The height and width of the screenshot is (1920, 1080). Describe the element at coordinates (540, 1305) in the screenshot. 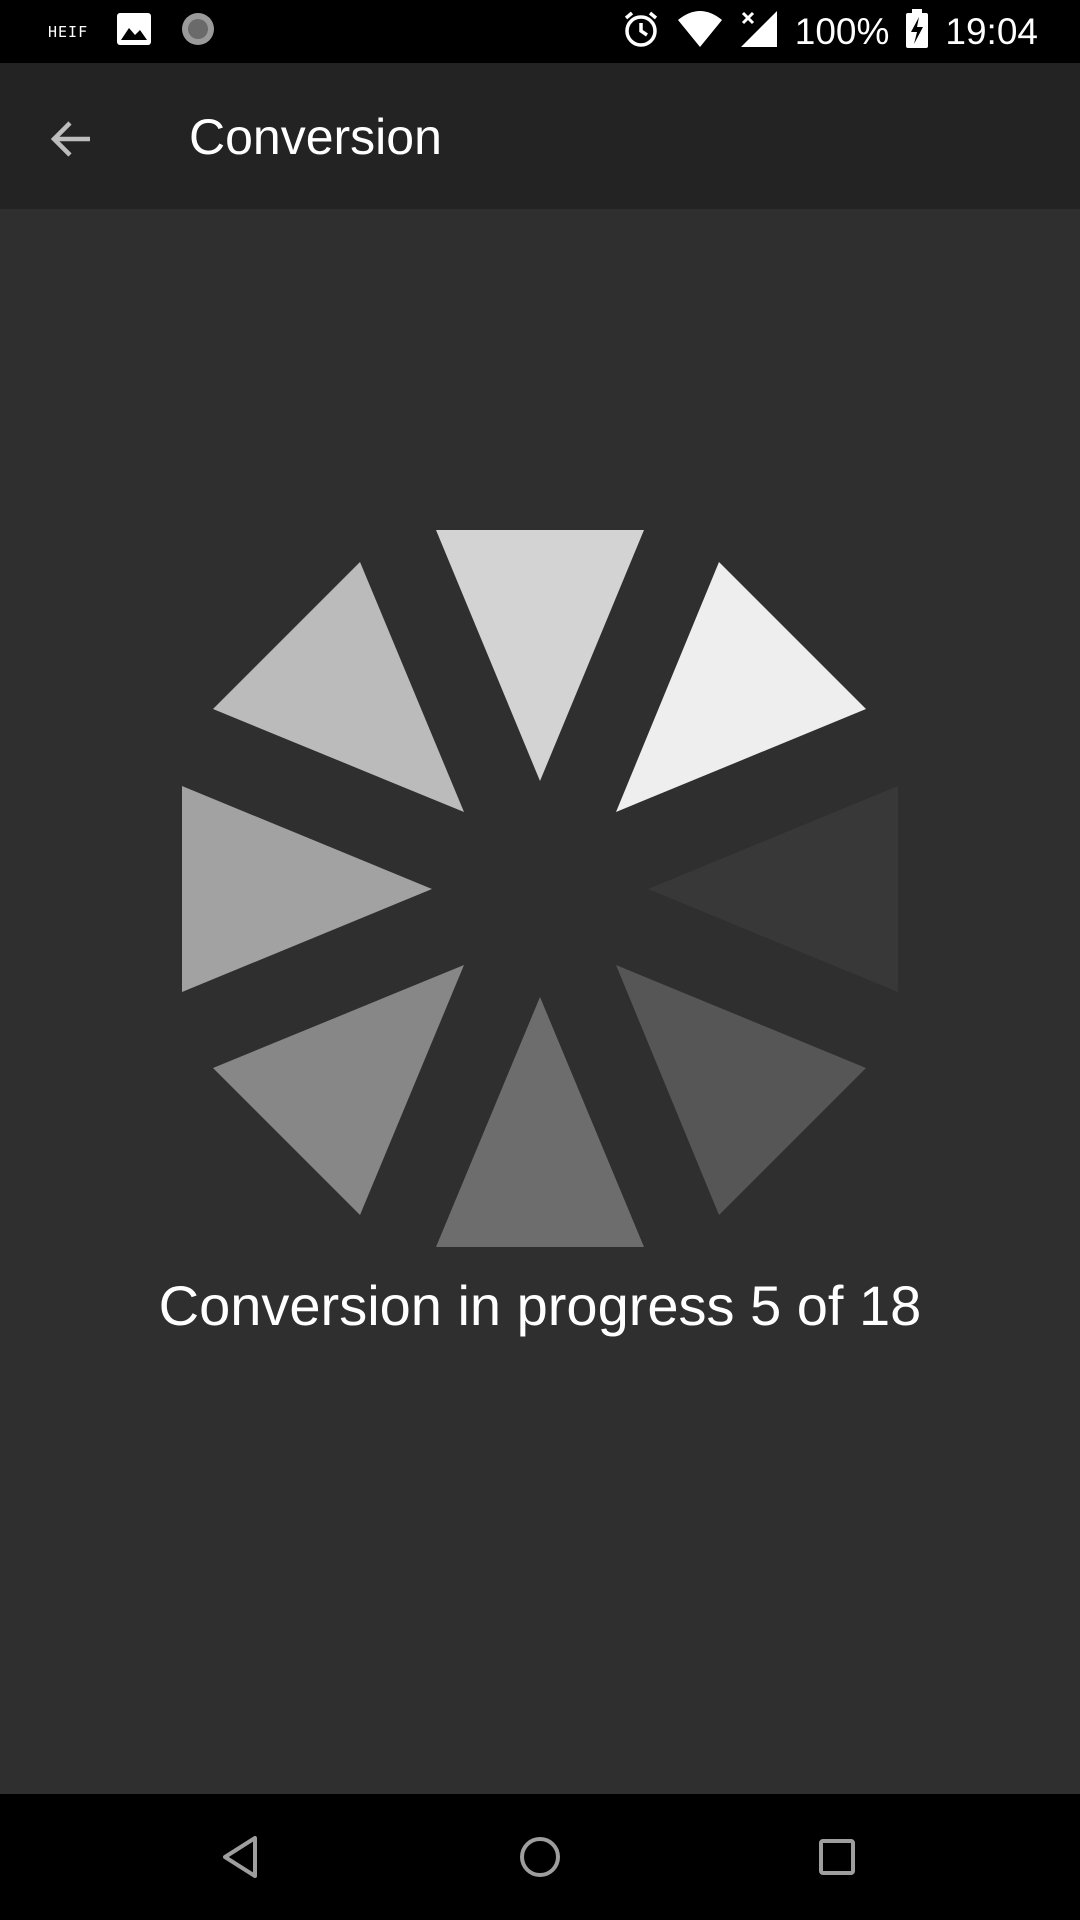

I see `progress-label: Conversion in progress 5 of 18` at that location.